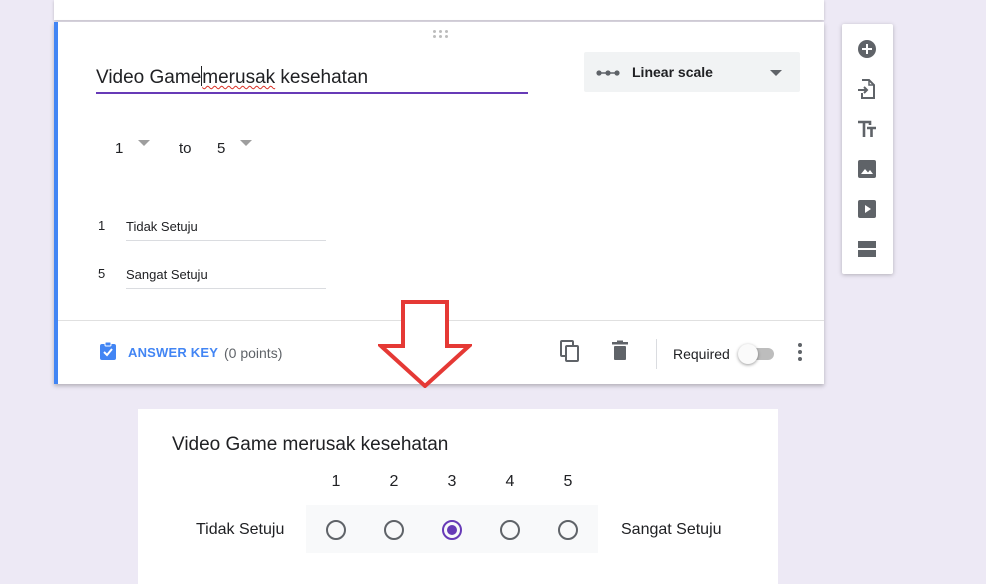 This screenshot has width=986, height=584. What do you see at coordinates (394, 481) in the screenshot?
I see `scale-number: 2` at bounding box center [394, 481].